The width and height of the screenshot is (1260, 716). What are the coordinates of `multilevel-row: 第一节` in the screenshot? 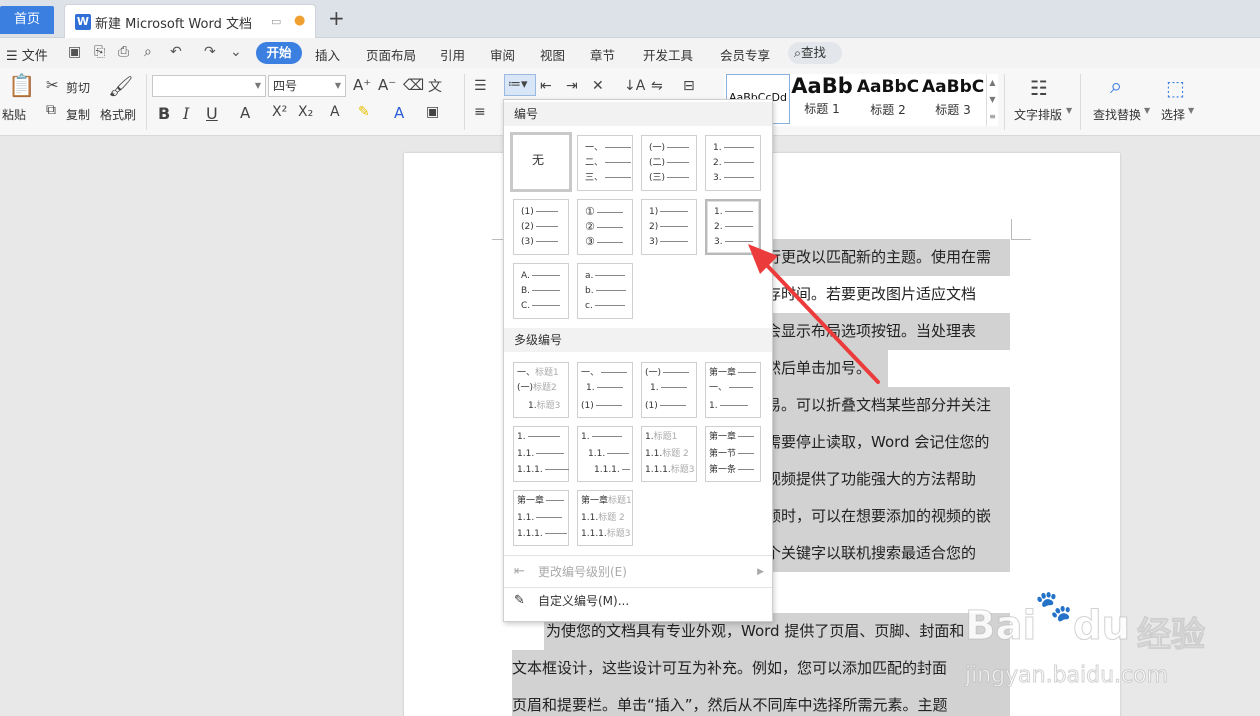 It's located at (732, 454).